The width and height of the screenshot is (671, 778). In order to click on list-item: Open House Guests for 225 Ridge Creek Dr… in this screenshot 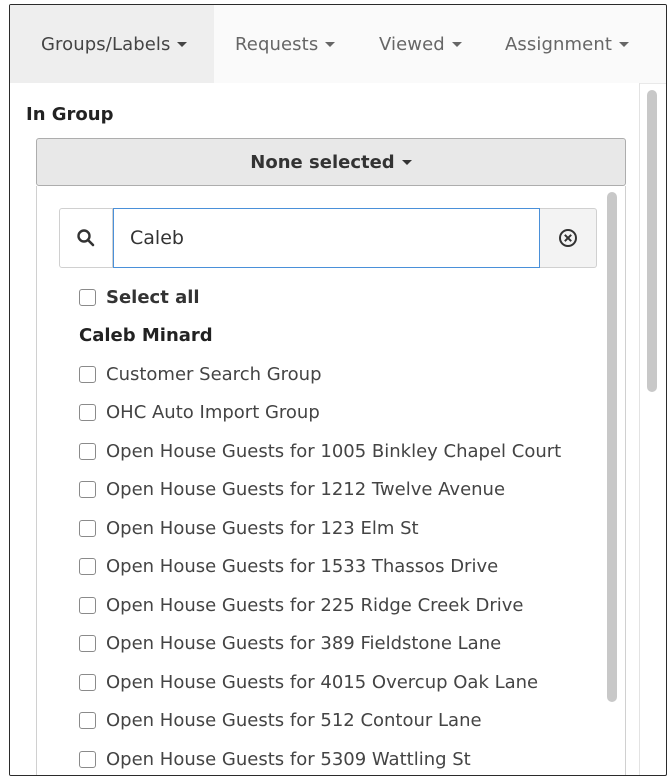, I will do `click(339, 605)`.